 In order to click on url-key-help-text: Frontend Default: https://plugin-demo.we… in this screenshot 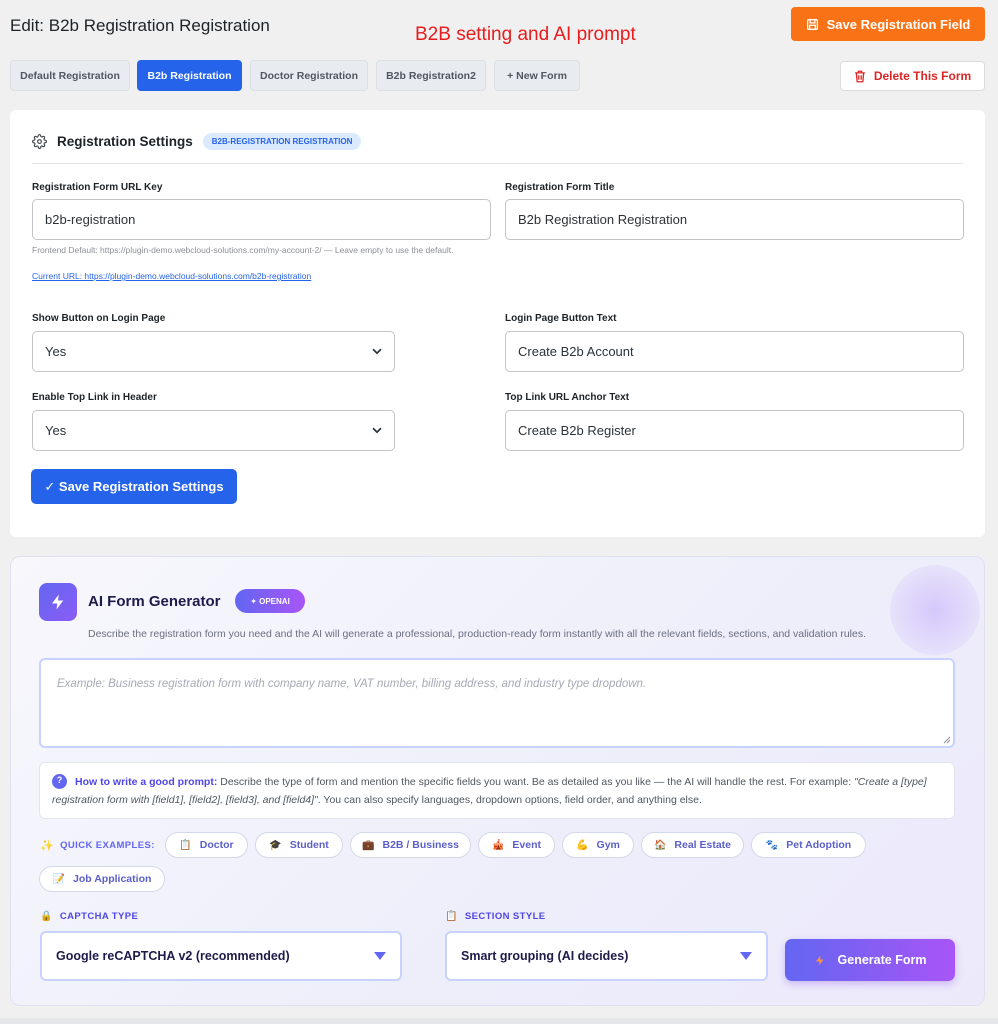, I will do `click(243, 250)`.